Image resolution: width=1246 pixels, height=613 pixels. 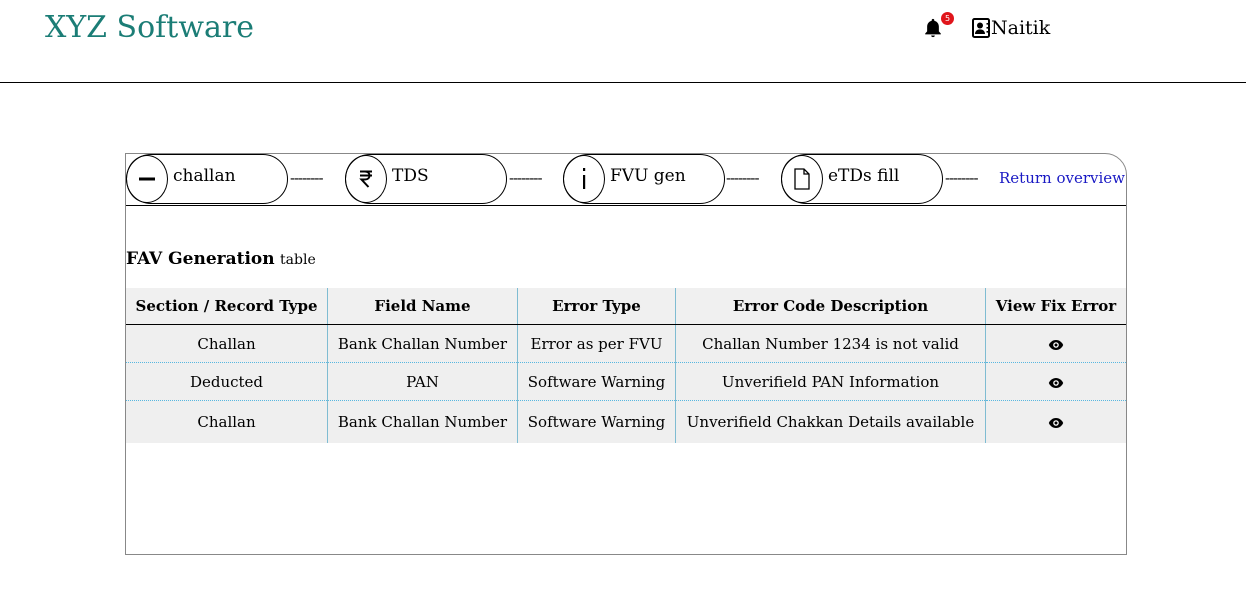 What do you see at coordinates (200, 259) in the screenshot?
I see `table-title-bold: FAV Generation` at bounding box center [200, 259].